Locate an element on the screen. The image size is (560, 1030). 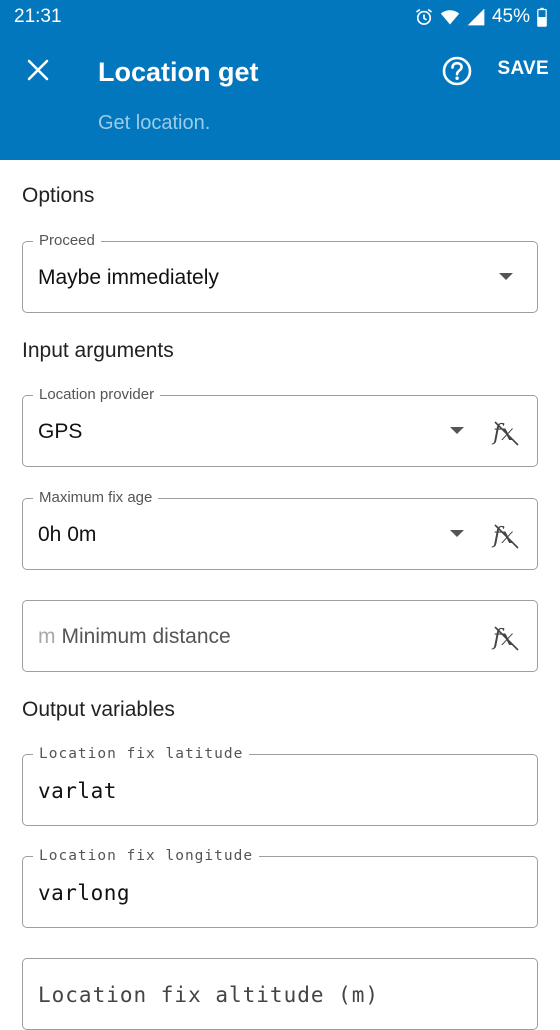
battery-percent: 45% is located at coordinates (510, 16).